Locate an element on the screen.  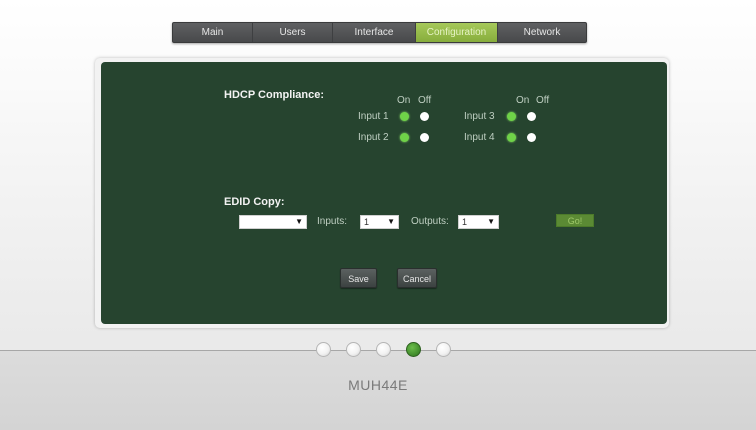
hdcp-off-header-left: Off is located at coordinates (425, 100).